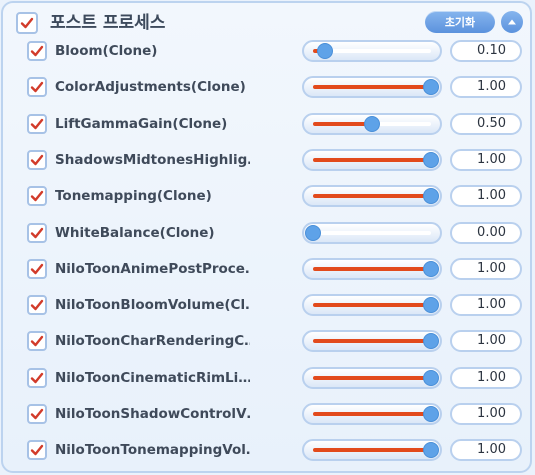 The image size is (535, 475). What do you see at coordinates (486, 123) in the screenshot?
I see `effect-weight-value: 0.50` at bounding box center [486, 123].